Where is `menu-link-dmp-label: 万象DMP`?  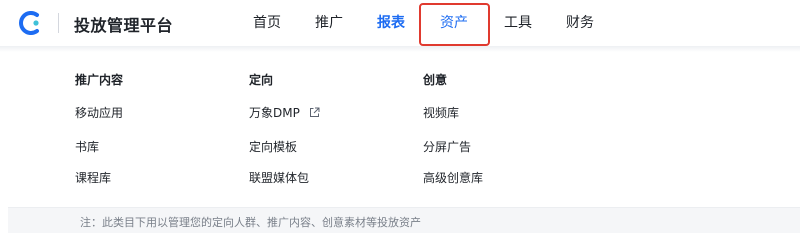
menu-link-dmp-label: 万象DMP is located at coordinates (274, 113).